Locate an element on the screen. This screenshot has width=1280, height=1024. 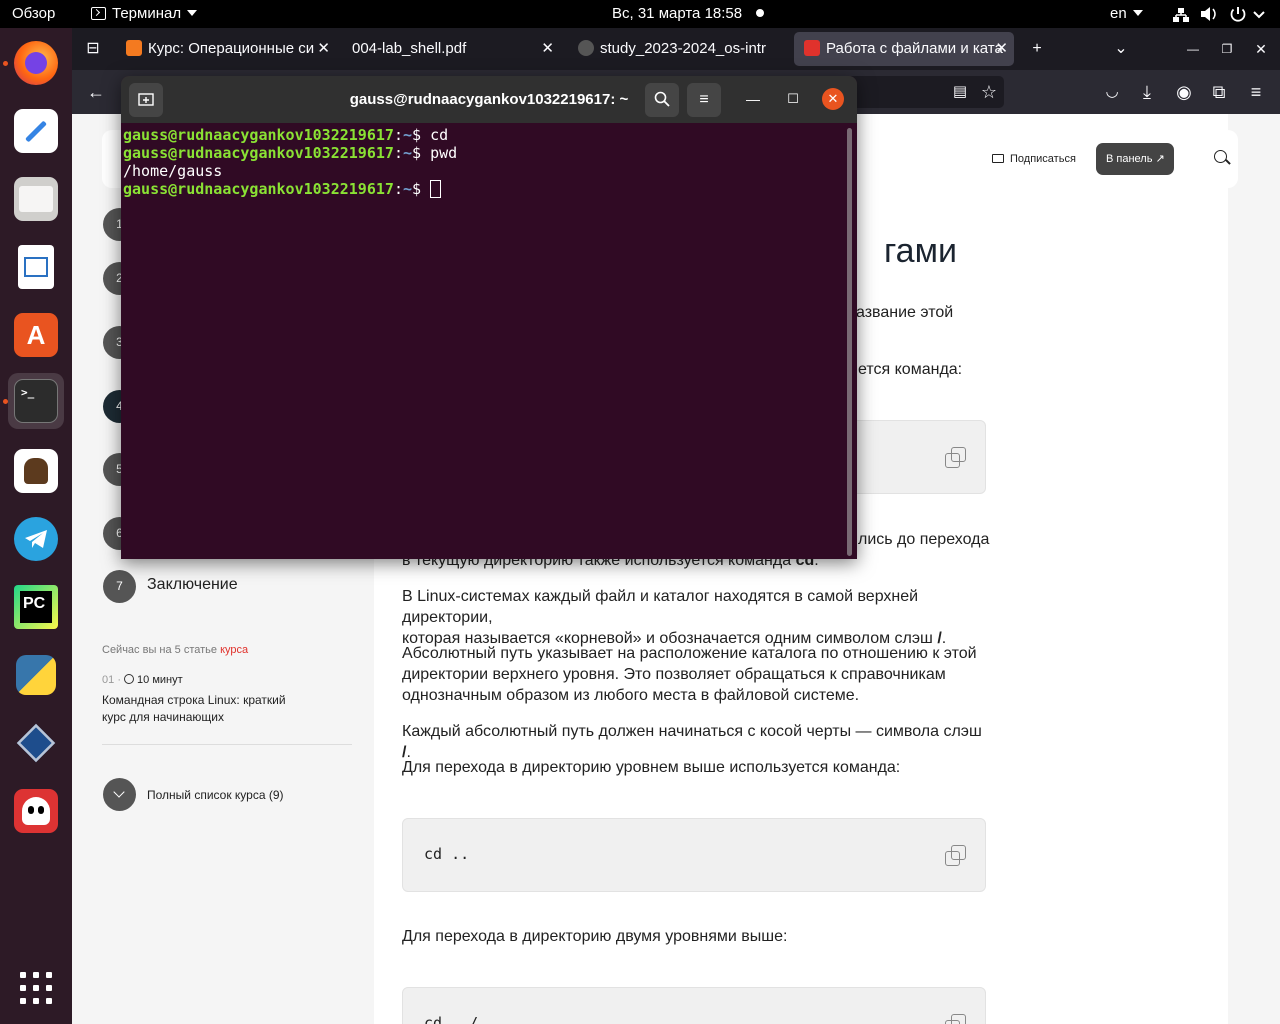
hamburger-menu-icon: ≡ is located at coordinates (704, 100).